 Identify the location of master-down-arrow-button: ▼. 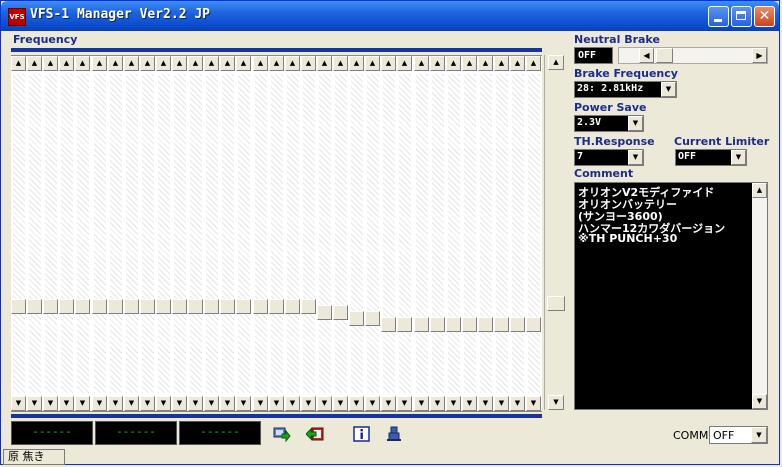
(556, 402).